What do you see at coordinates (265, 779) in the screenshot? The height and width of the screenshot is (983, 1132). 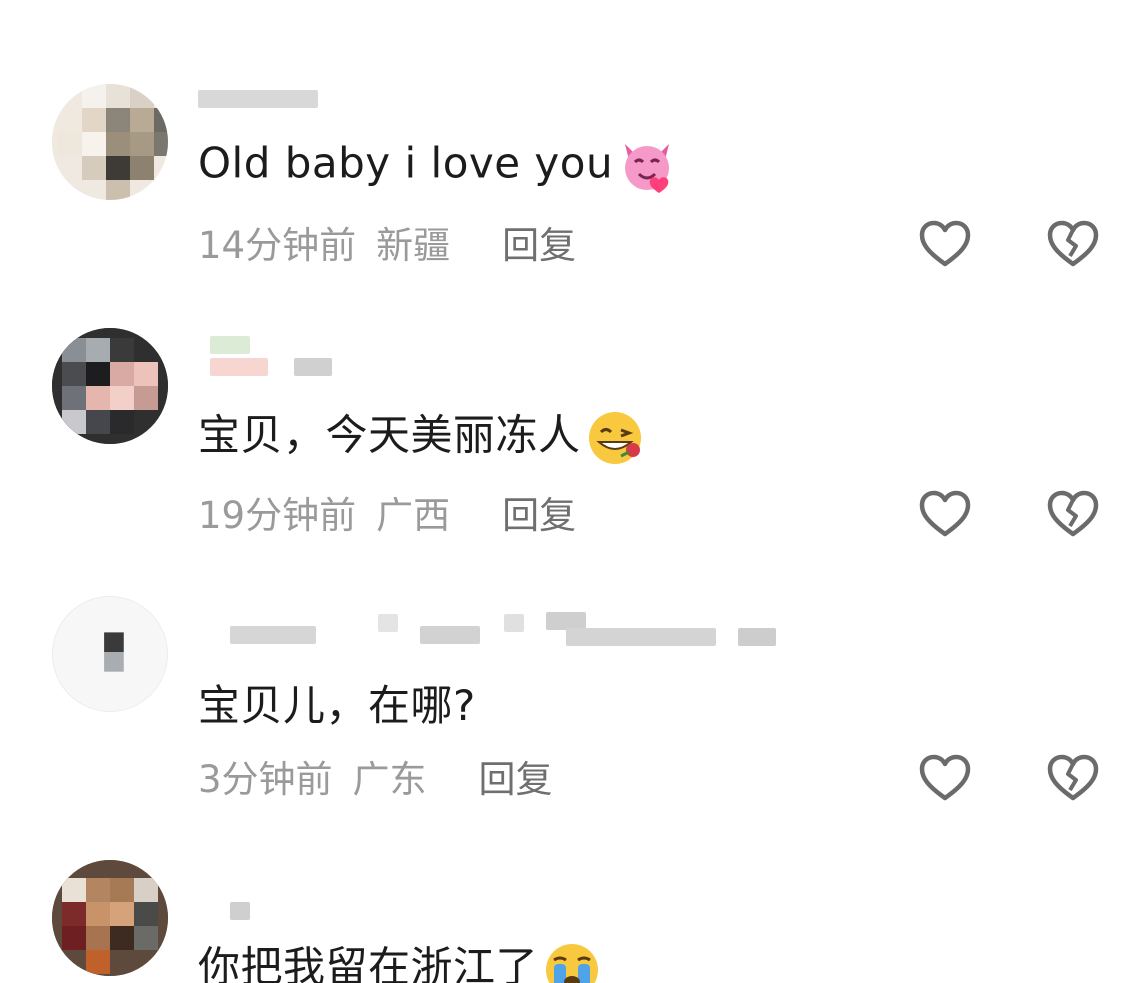 I see `comment-time: 3分钟前` at bounding box center [265, 779].